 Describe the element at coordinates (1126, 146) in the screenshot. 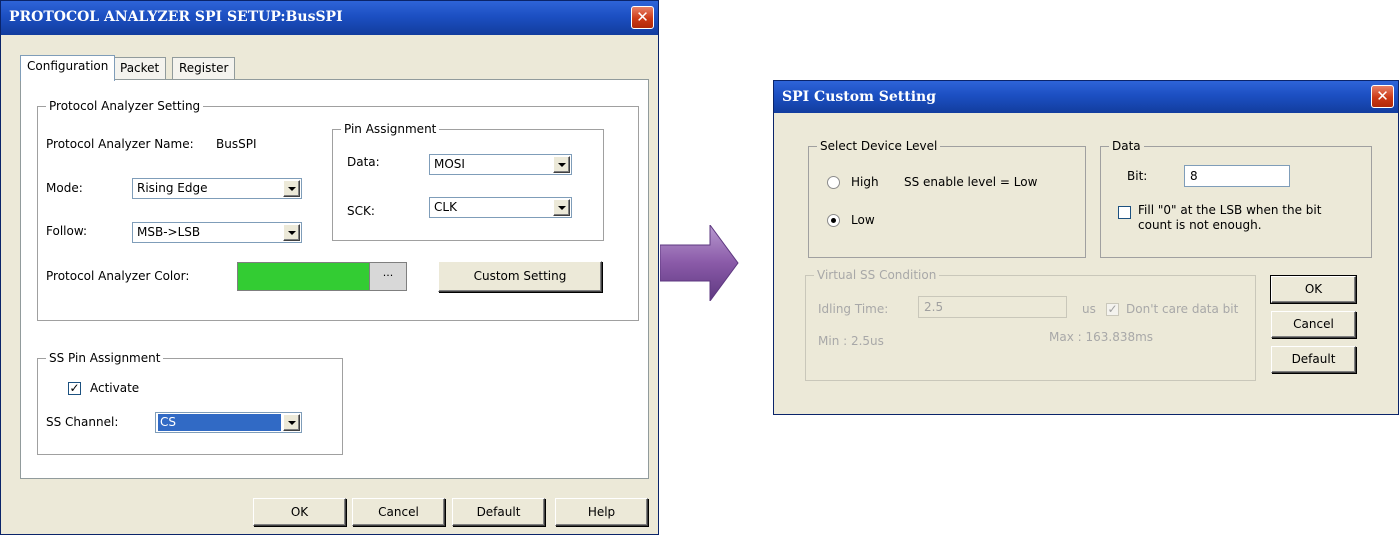

I see `group-legend: Data` at that location.